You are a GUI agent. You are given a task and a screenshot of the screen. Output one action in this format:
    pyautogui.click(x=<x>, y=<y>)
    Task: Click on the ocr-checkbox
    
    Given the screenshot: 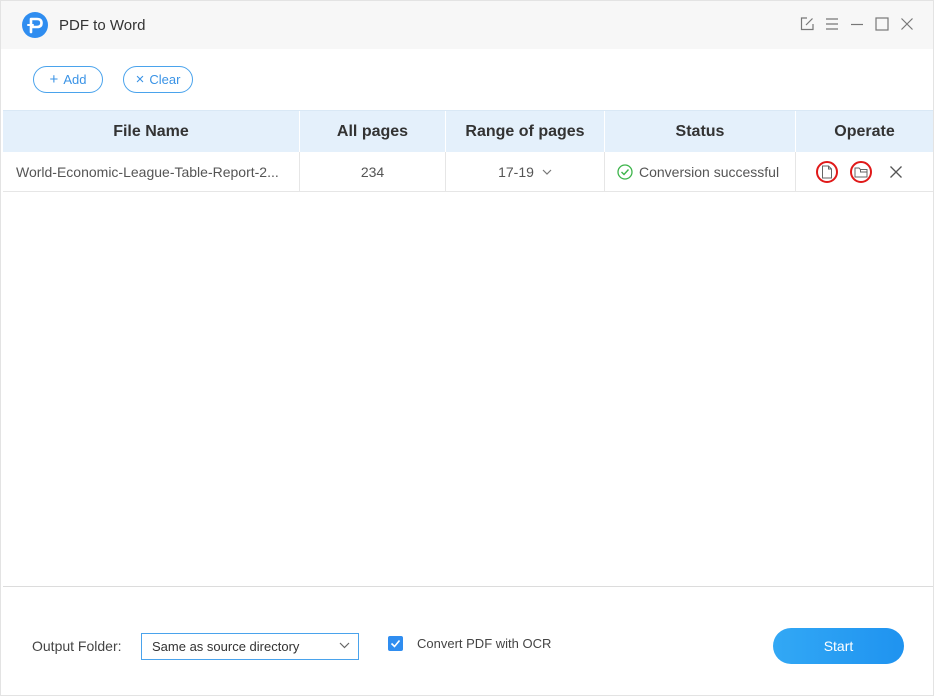 What is the action you would take?
    pyautogui.click(x=395, y=643)
    